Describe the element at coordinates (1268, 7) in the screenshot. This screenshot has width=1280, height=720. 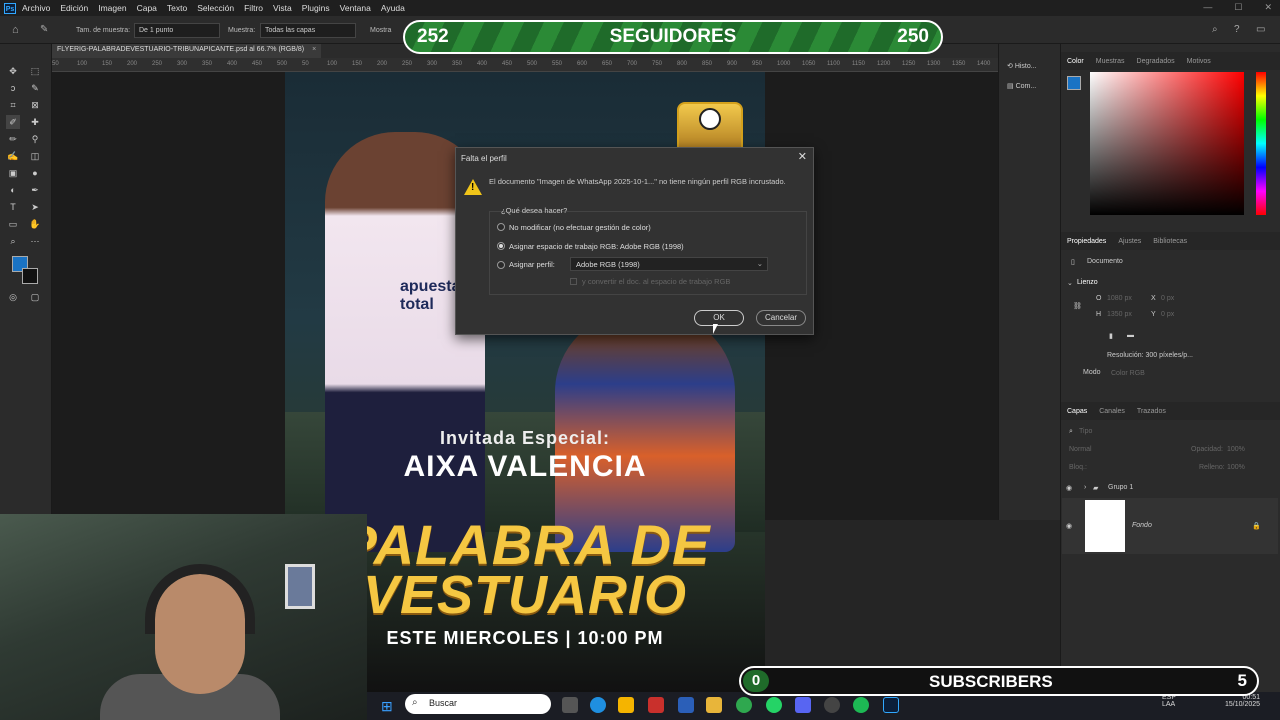
I see `close-icon: ✕` at that location.